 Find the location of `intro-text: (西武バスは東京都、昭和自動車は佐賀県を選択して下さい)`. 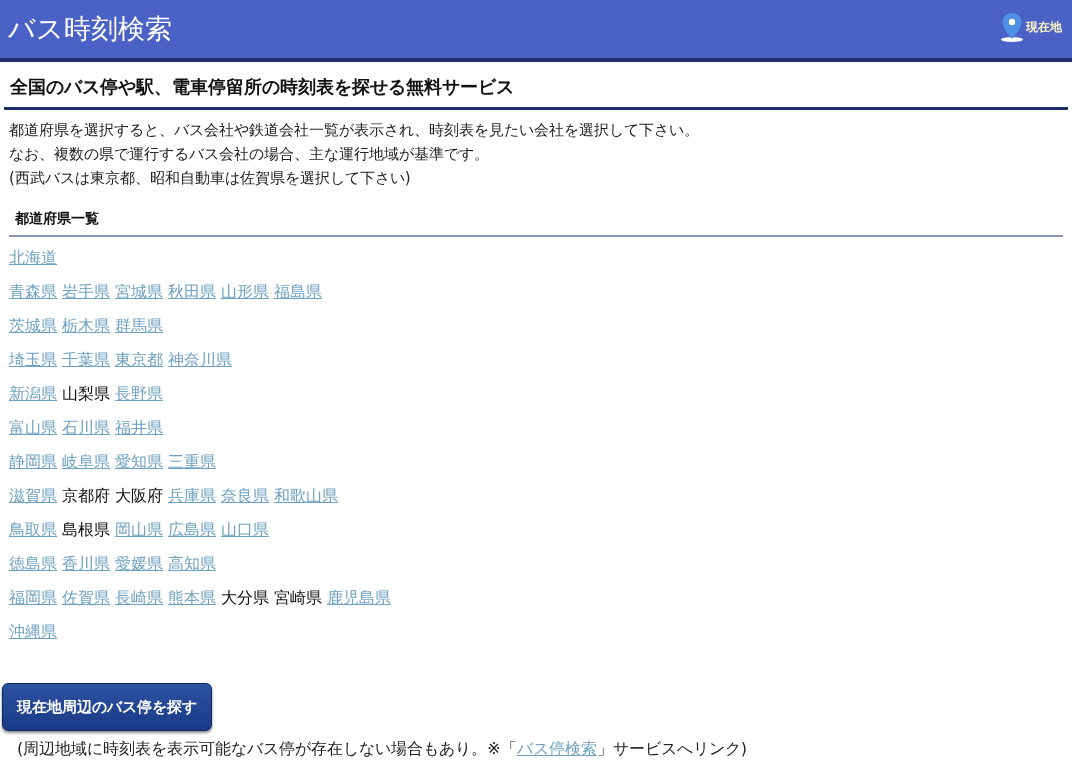

intro-text: (西武バスは東京都、昭和自動車は佐賀県を選択して下さい) is located at coordinates (210, 178).